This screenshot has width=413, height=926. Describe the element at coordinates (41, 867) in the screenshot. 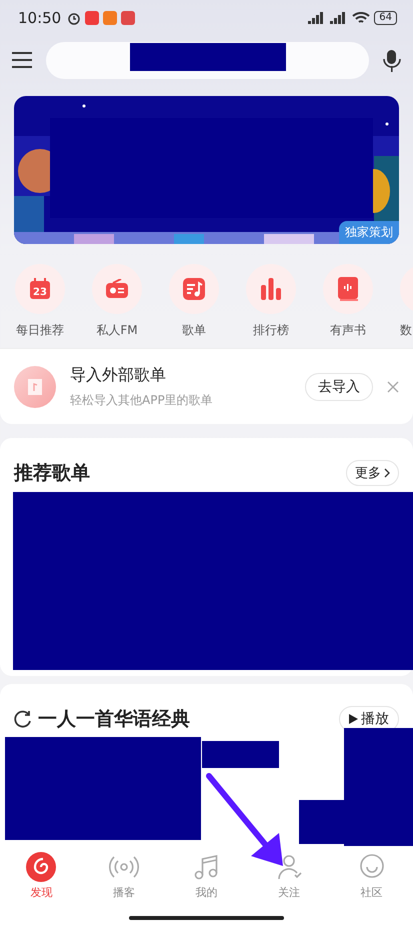

I see `music-logo-icon` at that location.